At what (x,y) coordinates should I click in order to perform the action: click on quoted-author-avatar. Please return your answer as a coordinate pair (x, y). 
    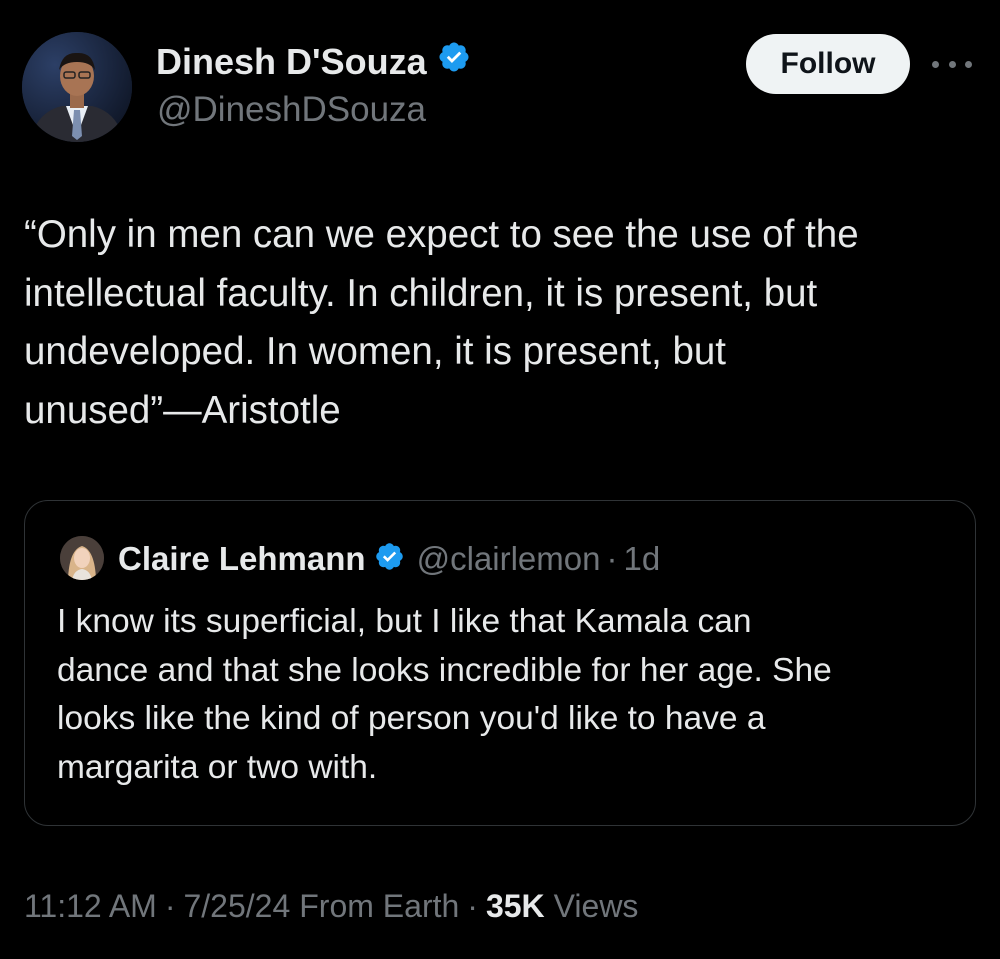
    Looking at the image, I should click on (82, 558).